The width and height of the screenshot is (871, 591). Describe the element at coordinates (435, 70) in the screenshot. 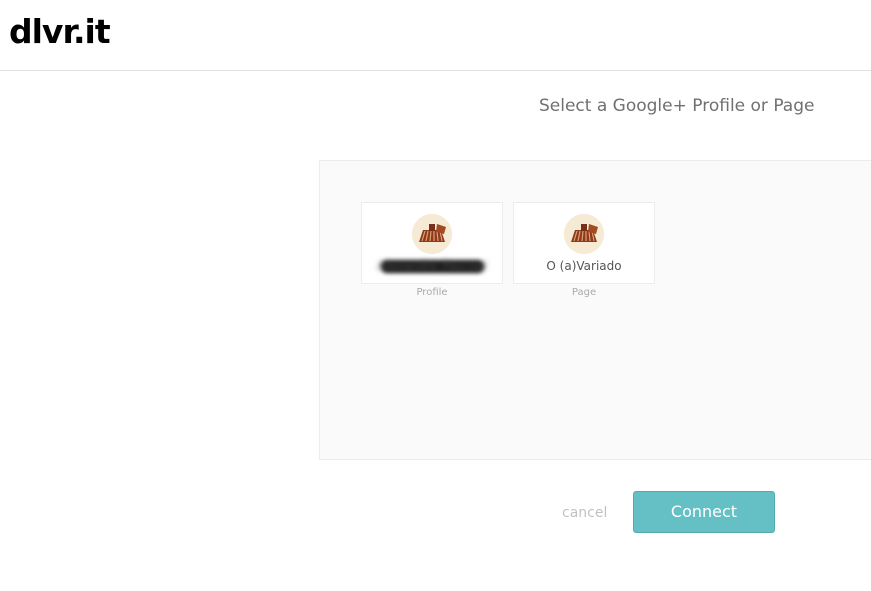

I see `header-divider` at that location.